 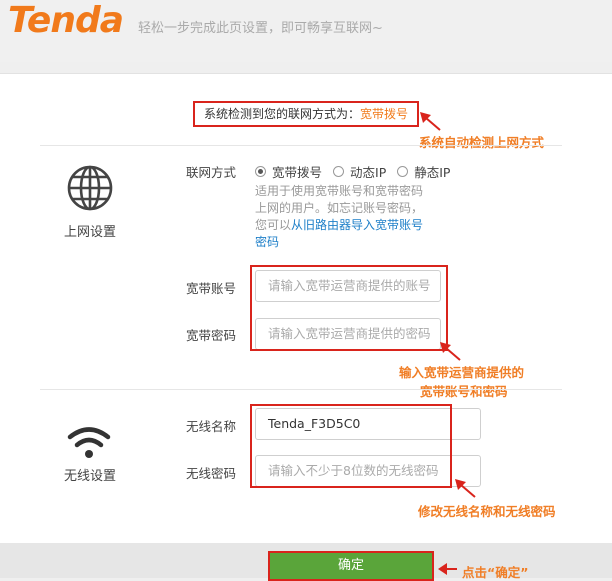 What do you see at coordinates (464, 391) in the screenshot?
I see `annotation-account-line2: 宽带账号和密码` at bounding box center [464, 391].